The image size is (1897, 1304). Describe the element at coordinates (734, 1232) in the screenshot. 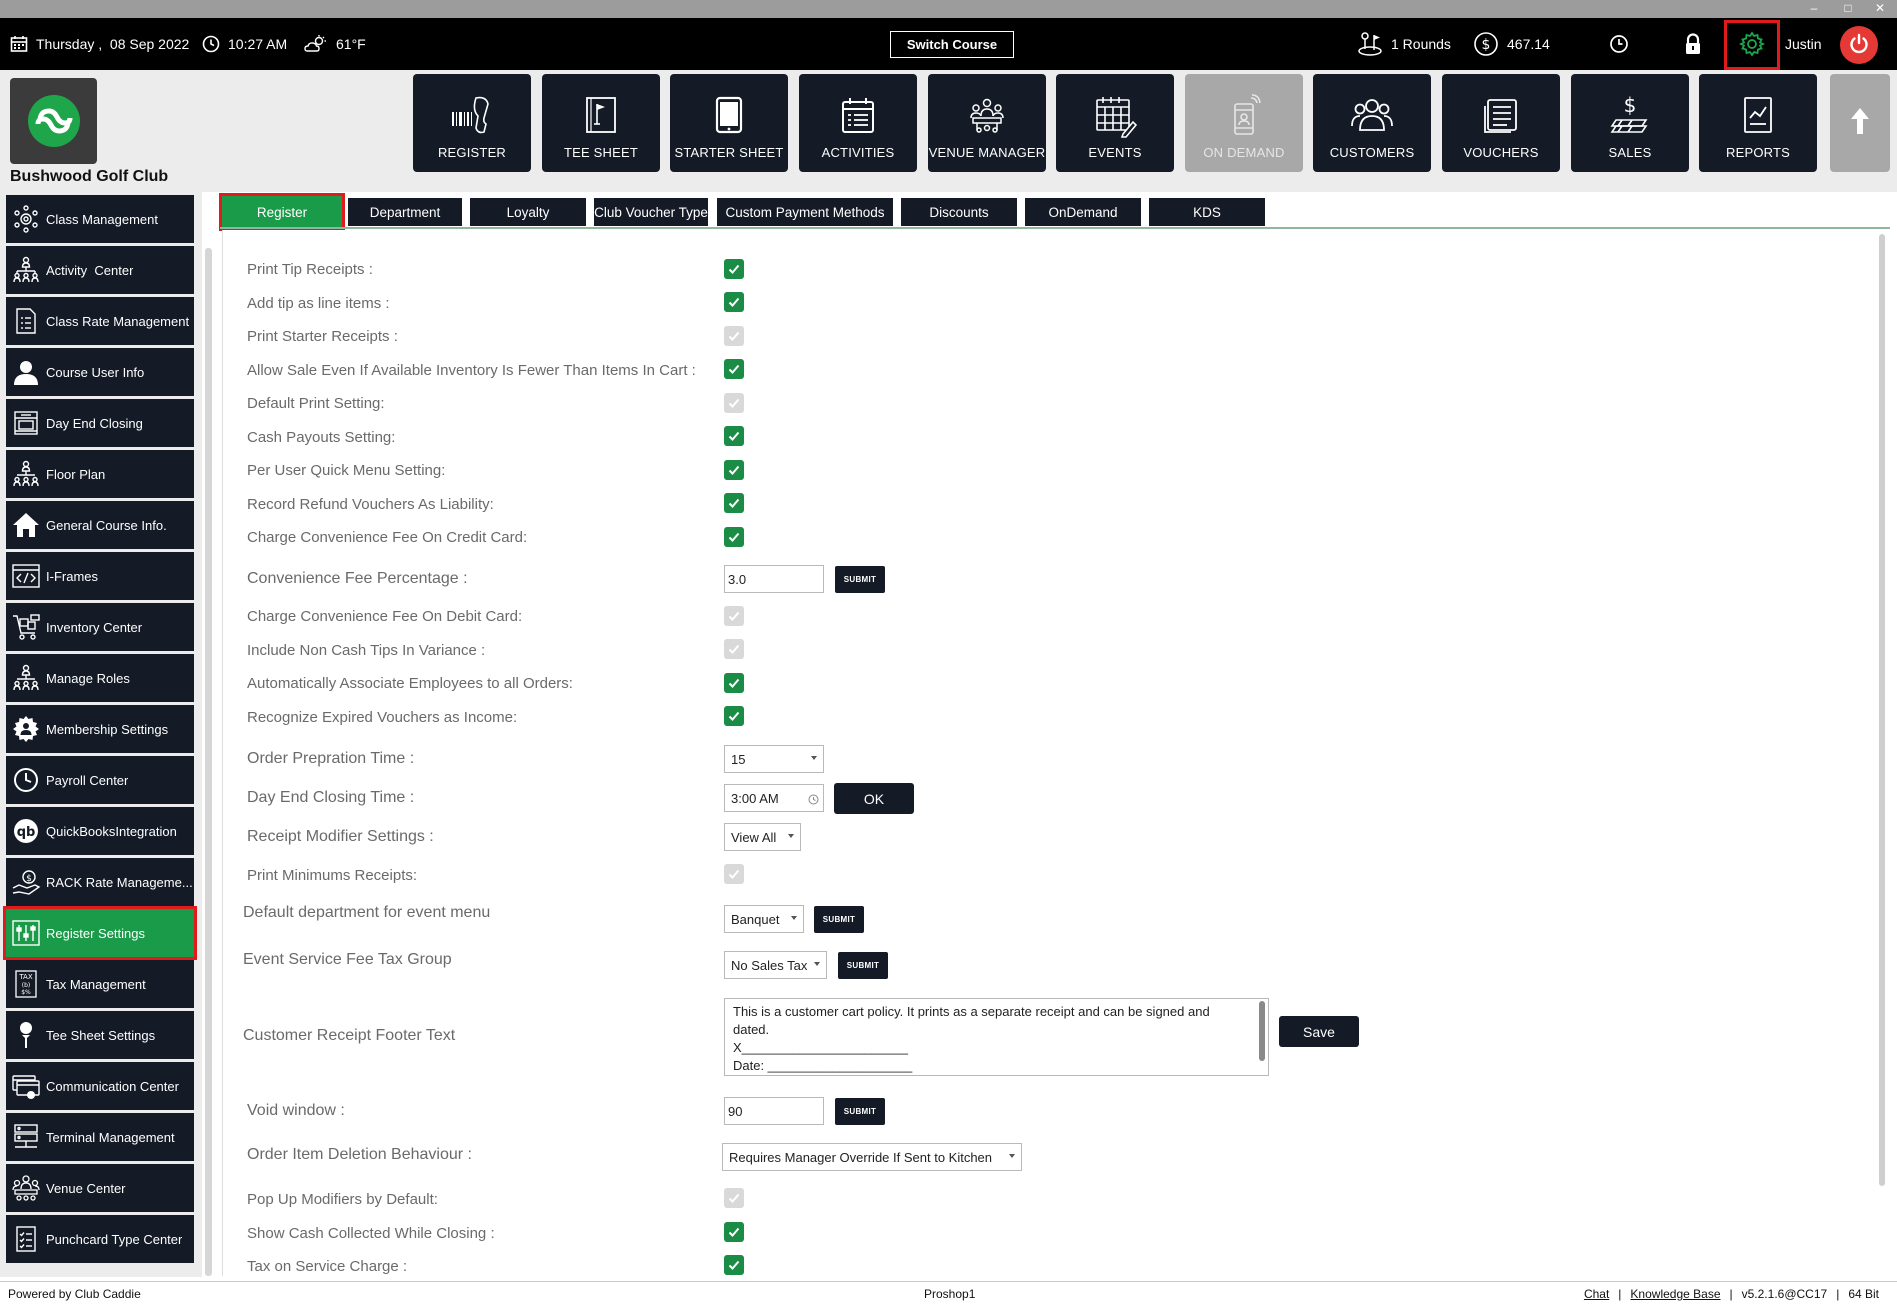

I see `show-cash-collected-checkbox` at that location.